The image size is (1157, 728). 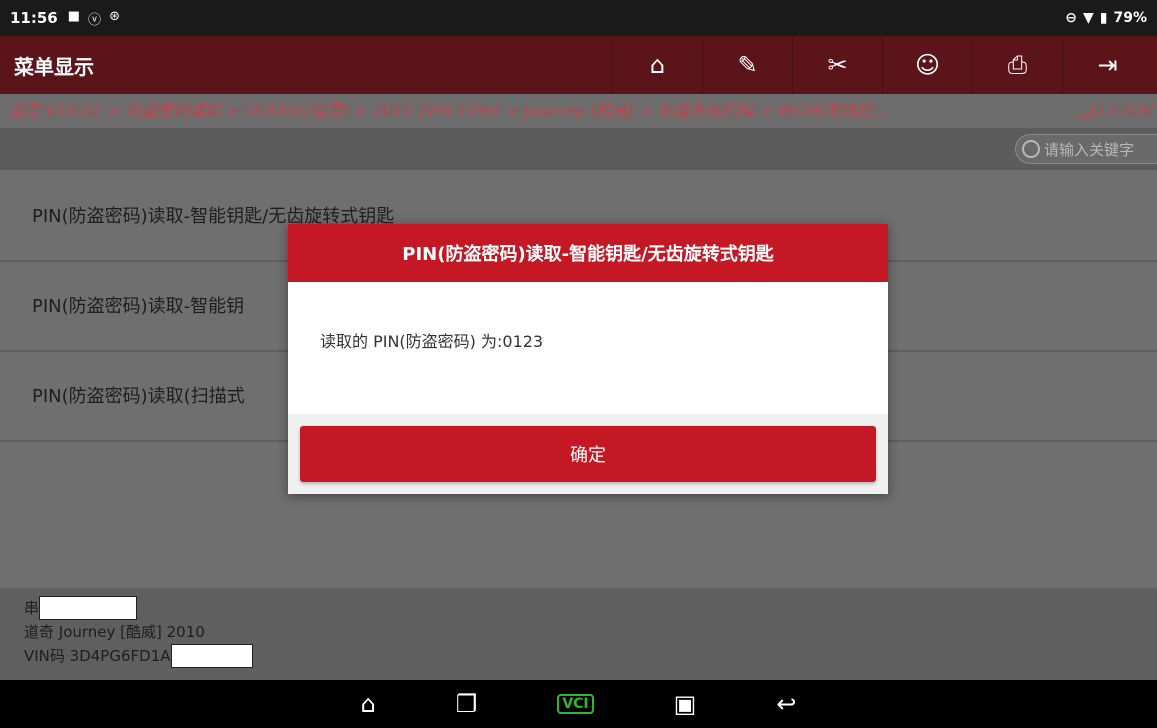 I want to click on vehicle-id-line: 串, so click(x=590, y=608).